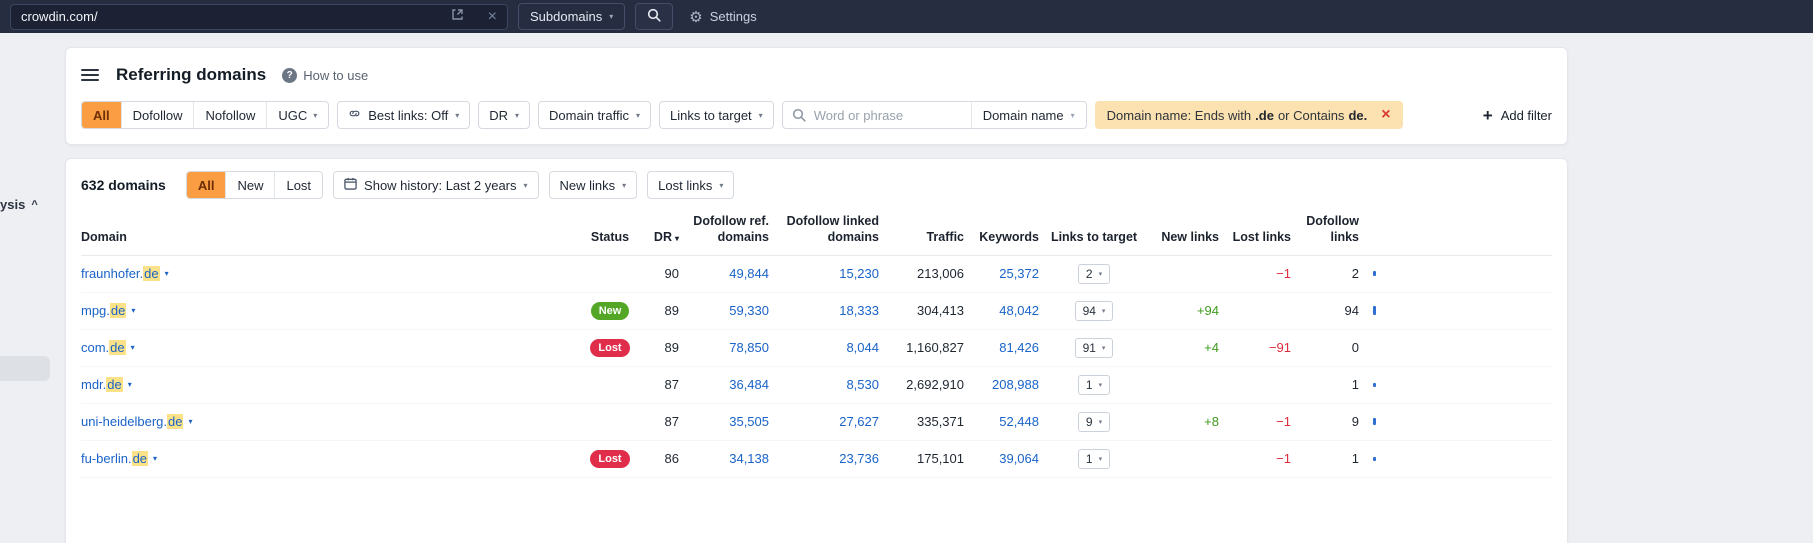 This screenshot has height=543, width=1813. What do you see at coordinates (132, 421) in the screenshot?
I see `domain-link: uni-heidelberg.de` at bounding box center [132, 421].